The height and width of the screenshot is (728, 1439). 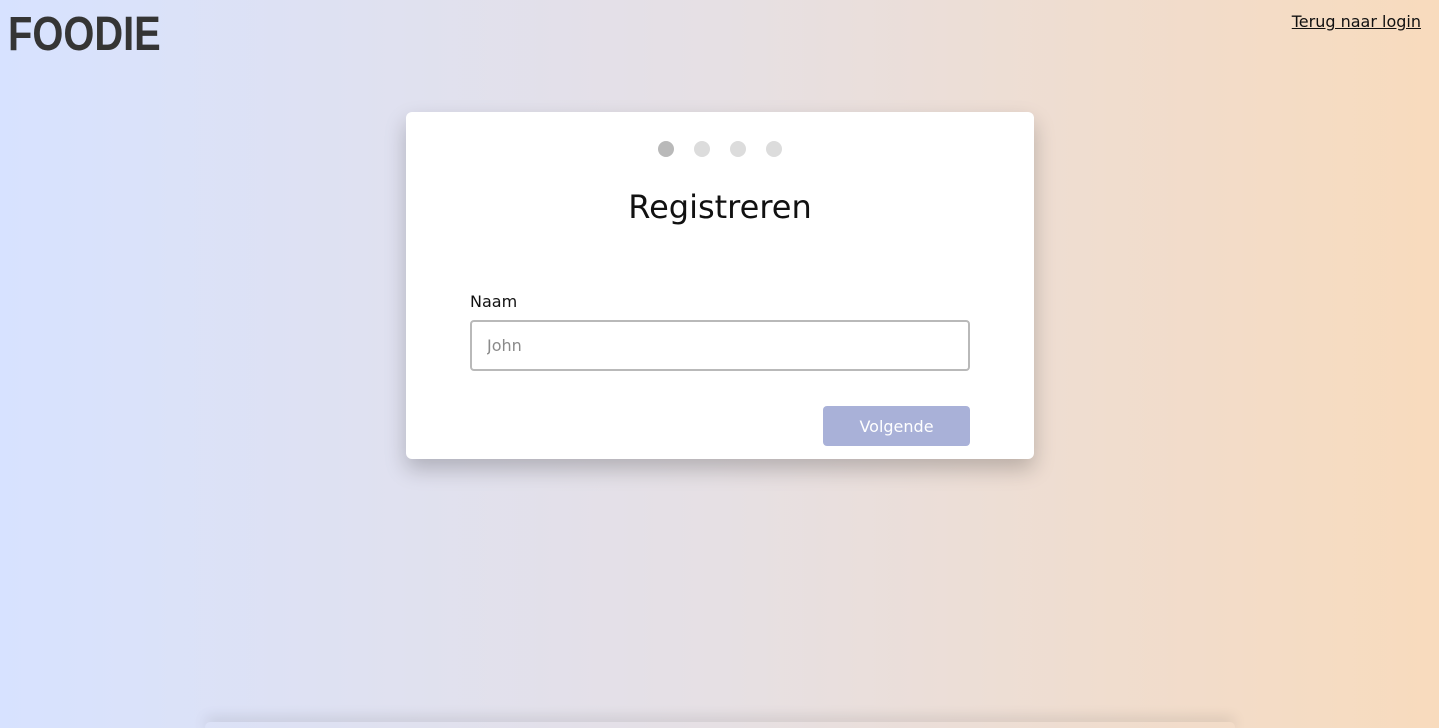 I want to click on name-label: Naam, so click(x=494, y=301).